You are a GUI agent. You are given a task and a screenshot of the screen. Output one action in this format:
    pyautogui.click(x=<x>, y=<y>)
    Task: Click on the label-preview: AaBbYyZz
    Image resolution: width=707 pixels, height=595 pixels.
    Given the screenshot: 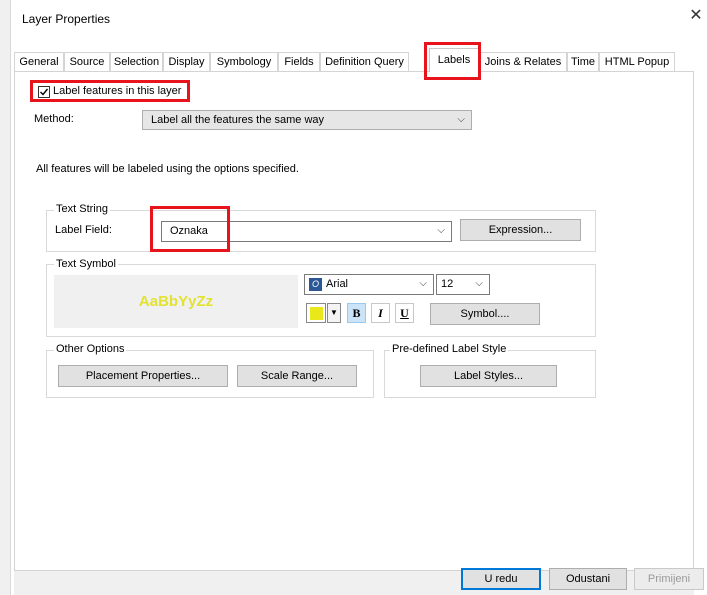 What is the action you would take?
    pyautogui.click(x=176, y=301)
    